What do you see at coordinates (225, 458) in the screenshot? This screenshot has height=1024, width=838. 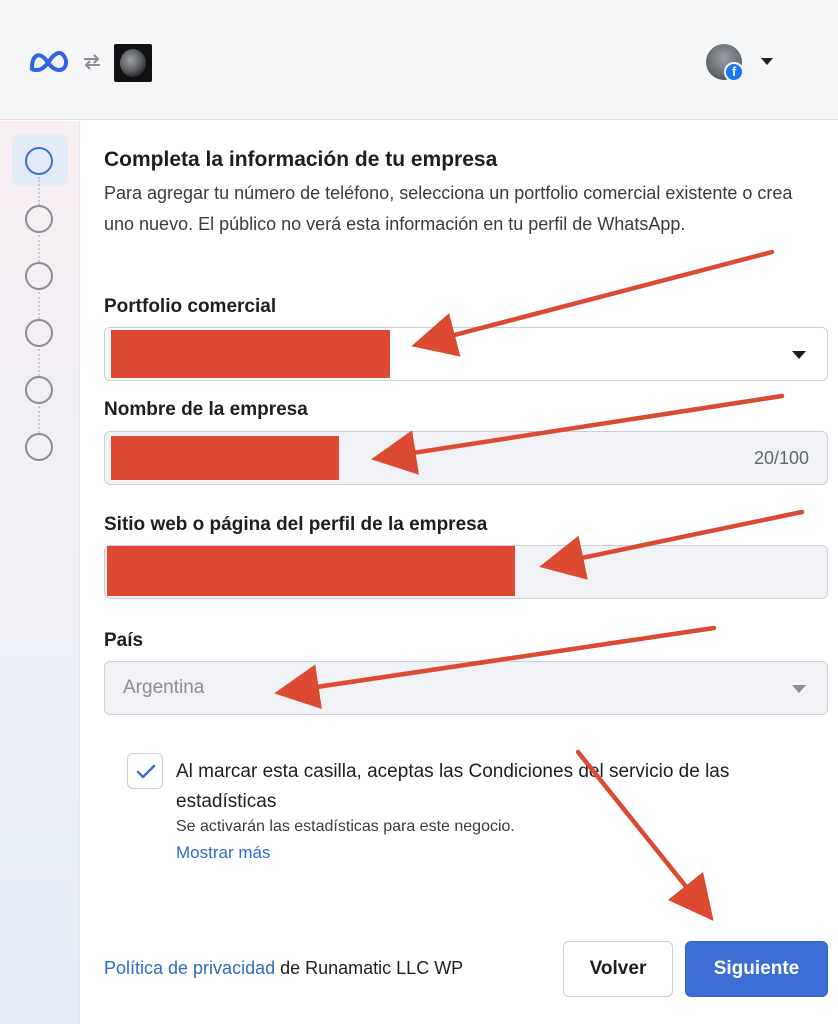 I see `redacted-company-name` at bounding box center [225, 458].